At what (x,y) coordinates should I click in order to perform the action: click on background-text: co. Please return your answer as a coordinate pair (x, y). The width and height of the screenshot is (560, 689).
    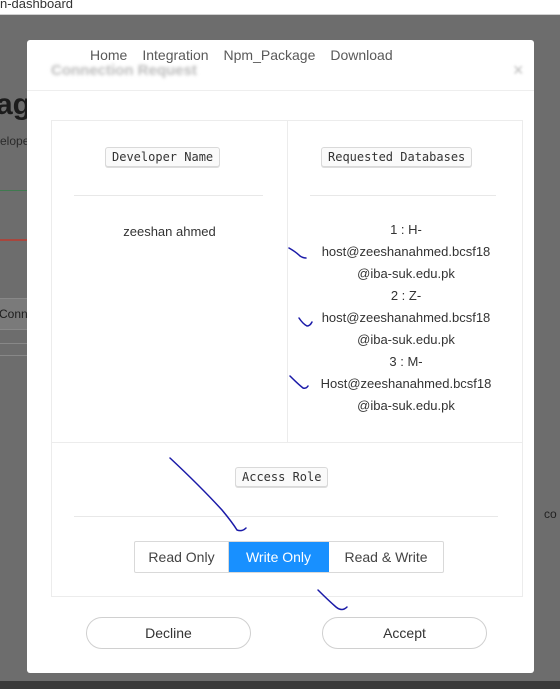
    Looking at the image, I should click on (550, 514).